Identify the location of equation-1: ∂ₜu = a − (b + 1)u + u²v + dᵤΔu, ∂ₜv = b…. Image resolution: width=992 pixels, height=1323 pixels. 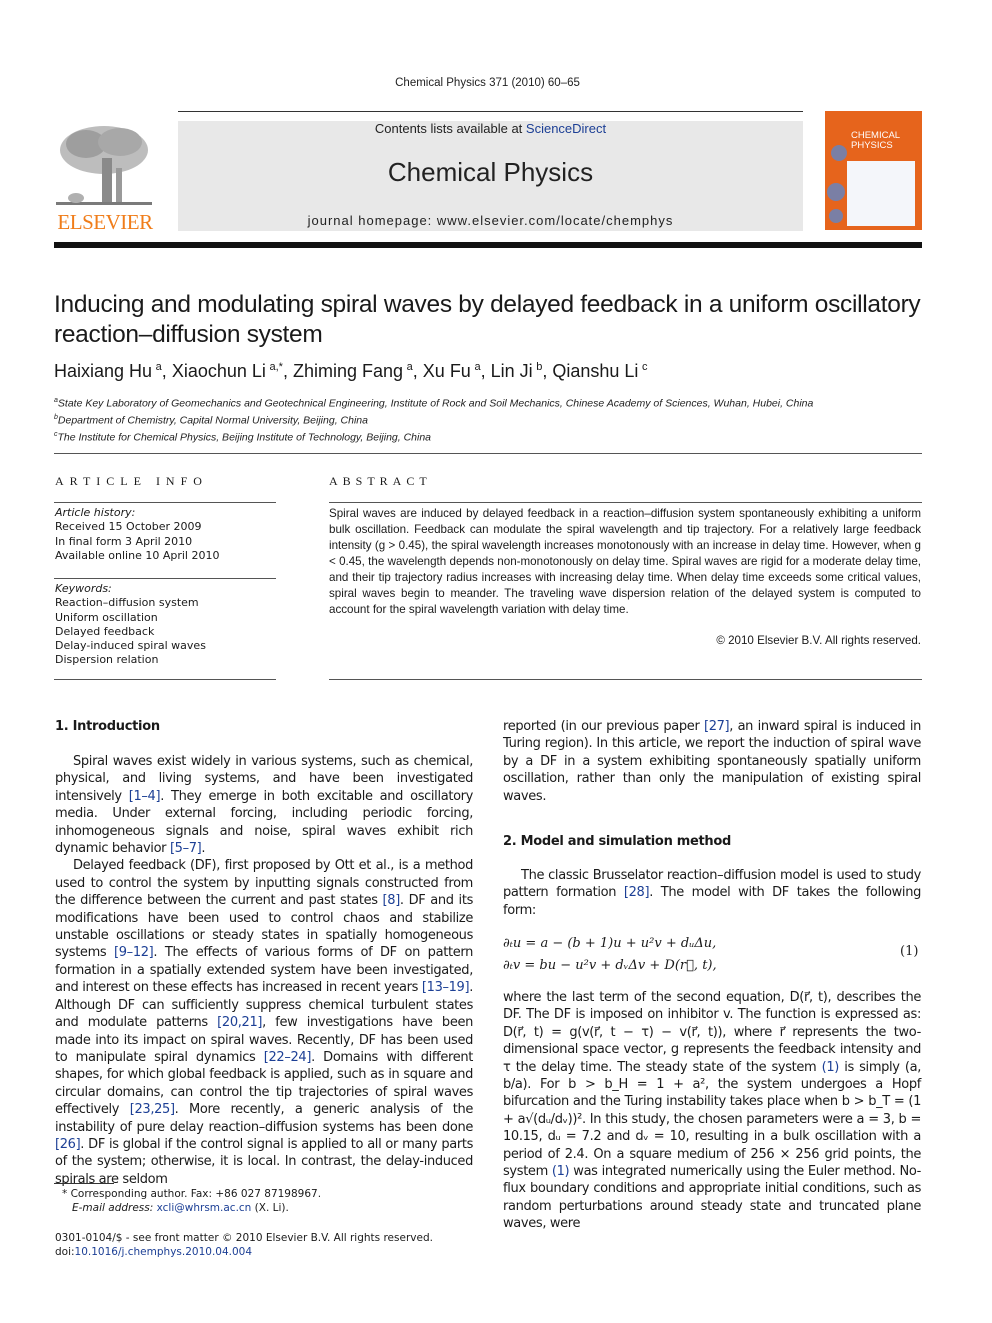
(712, 955).